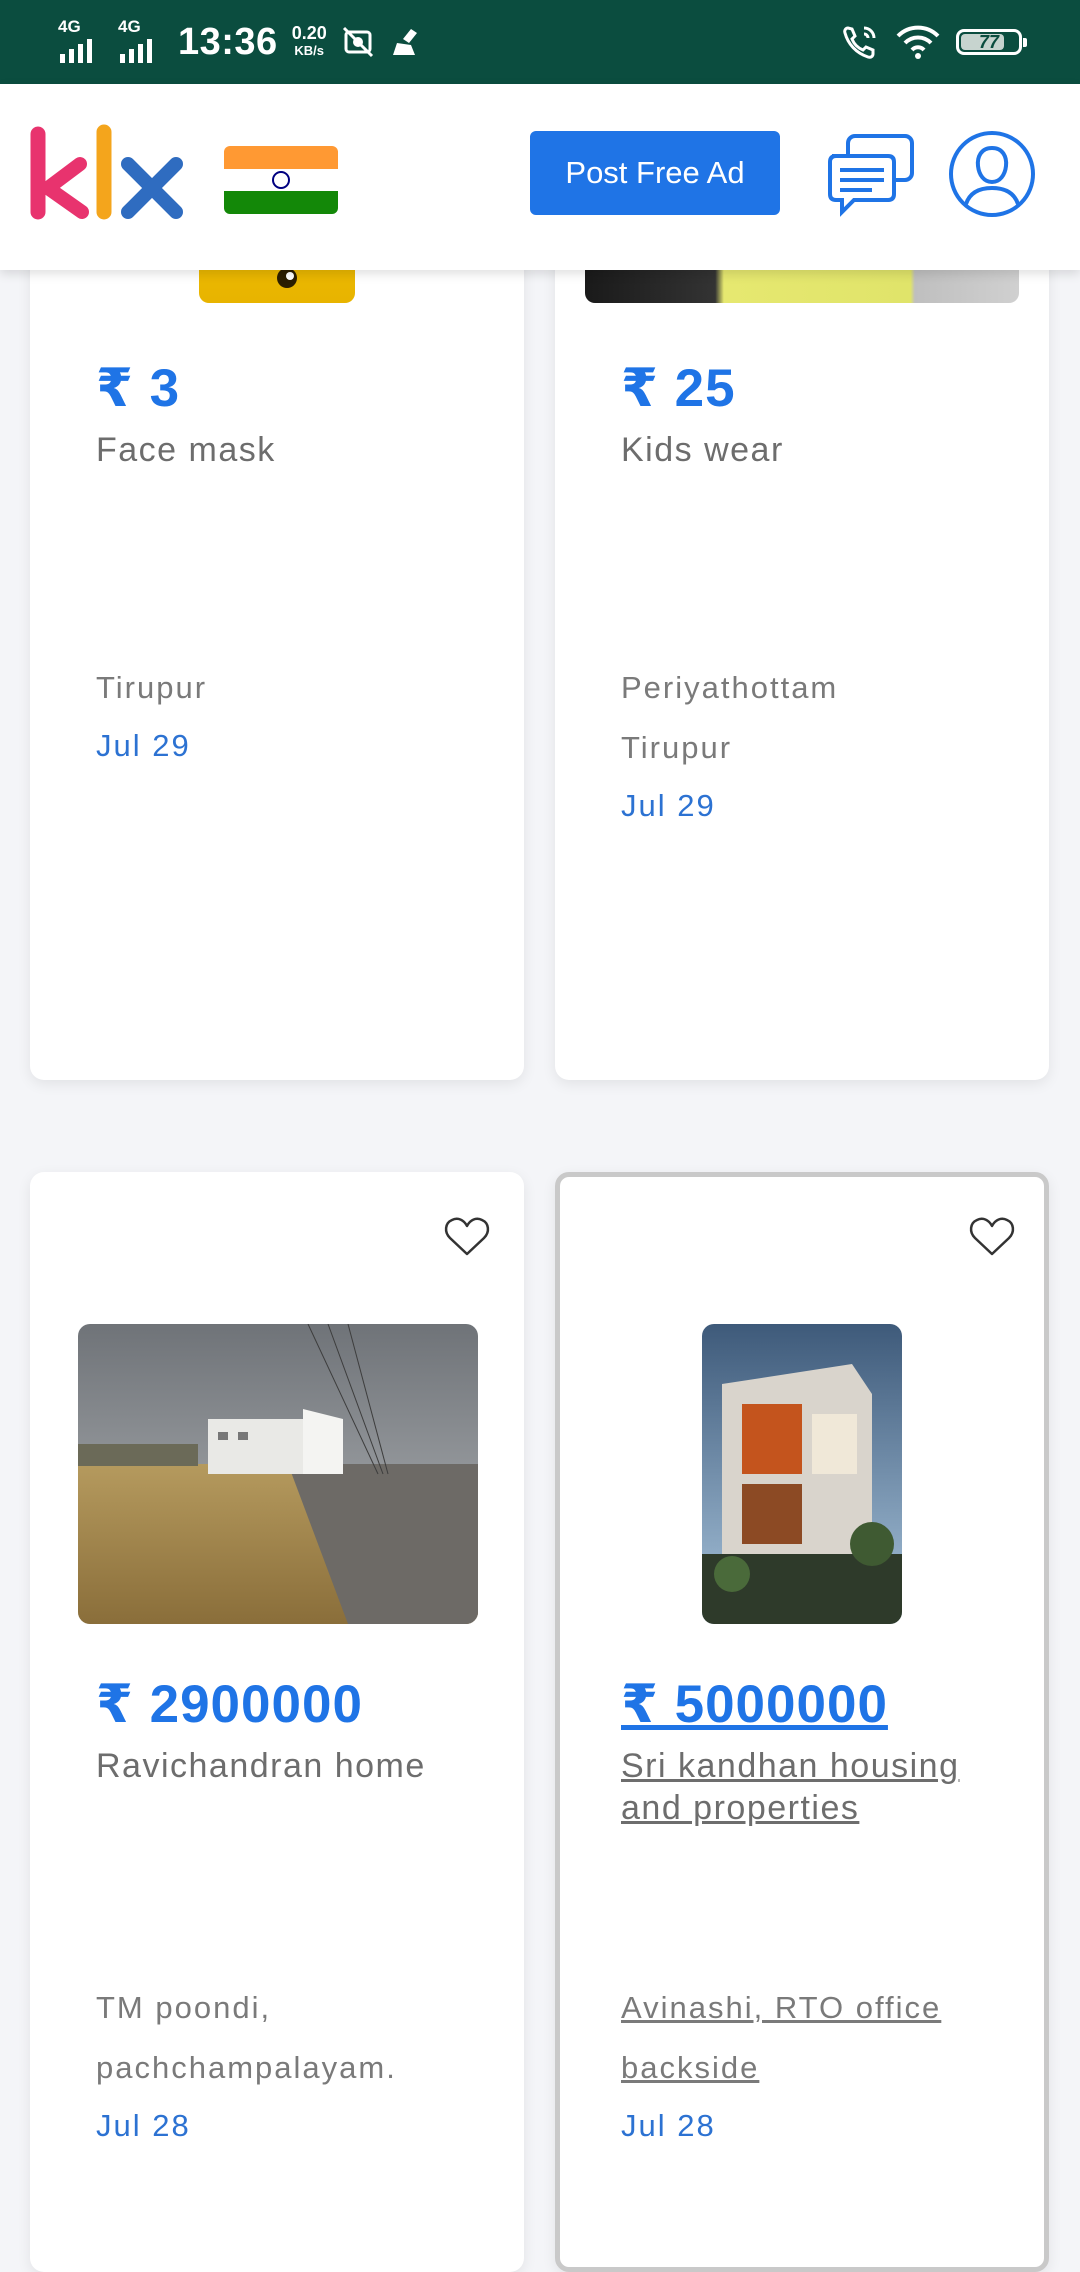 This screenshot has width=1080, height=2272. I want to click on network-speed: 0.20 KB/s, so click(309, 42).